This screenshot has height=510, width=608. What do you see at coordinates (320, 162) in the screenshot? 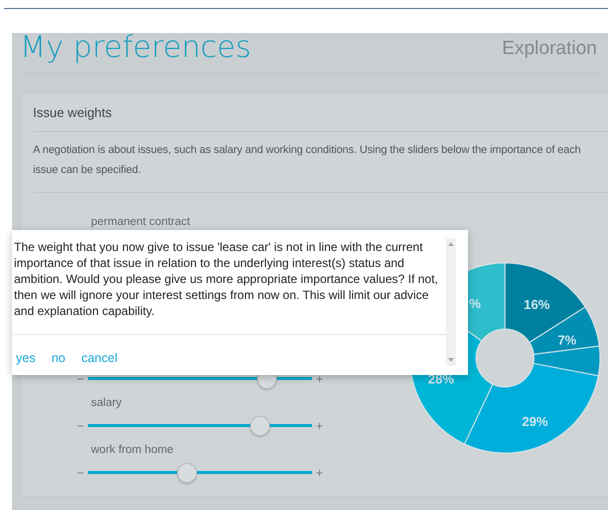
I see `description-text: A negotiation is about issues, such as salary and working conditions. Using the sliders below the importance of each issue can be specified.` at bounding box center [320, 162].